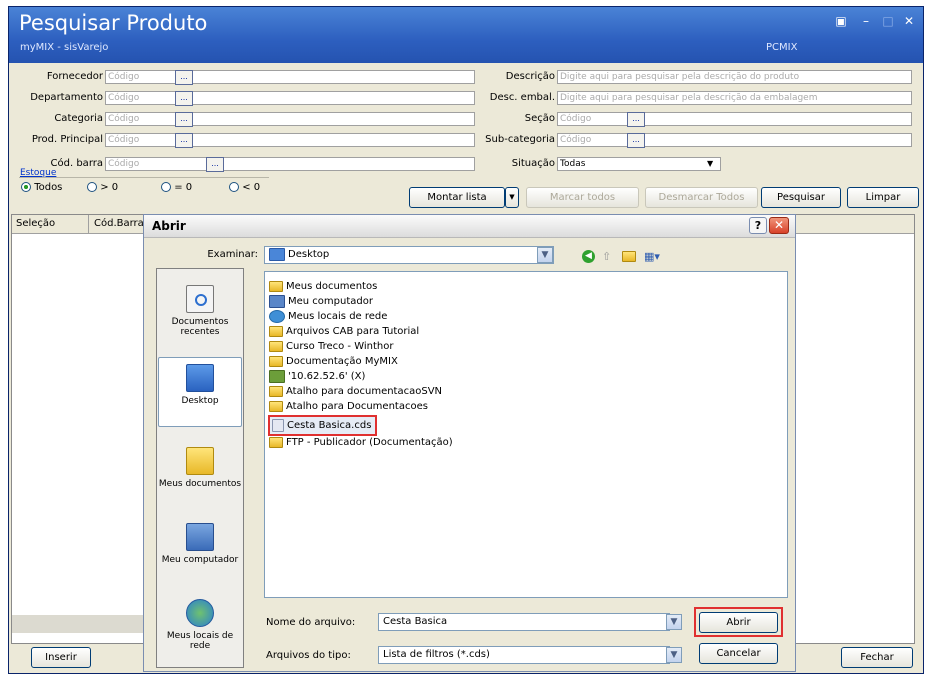 The image size is (928, 680). What do you see at coordinates (331, 346) in the screenshot?
I see `file-item-curso-treco: Curso Treco - Winthor` at bounding box center [331, 346].